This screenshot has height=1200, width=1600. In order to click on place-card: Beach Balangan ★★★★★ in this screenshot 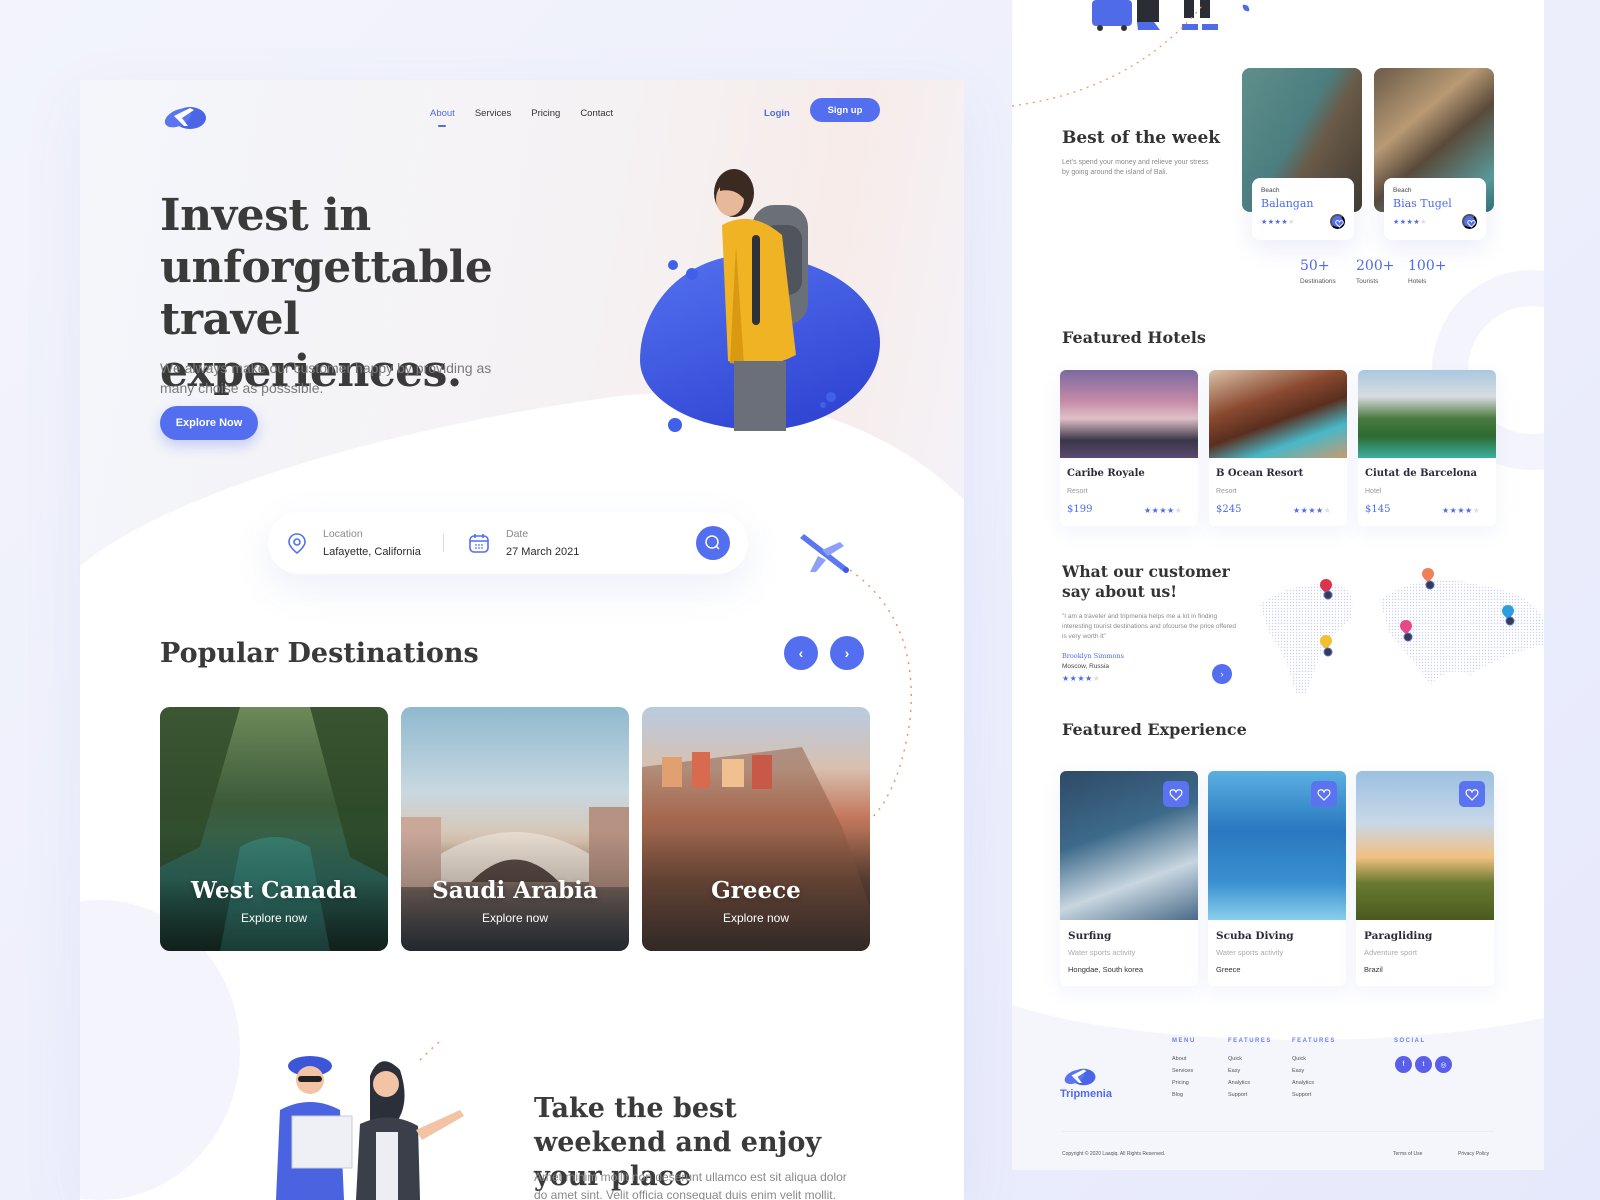, I will do `click(1303, 209)`.